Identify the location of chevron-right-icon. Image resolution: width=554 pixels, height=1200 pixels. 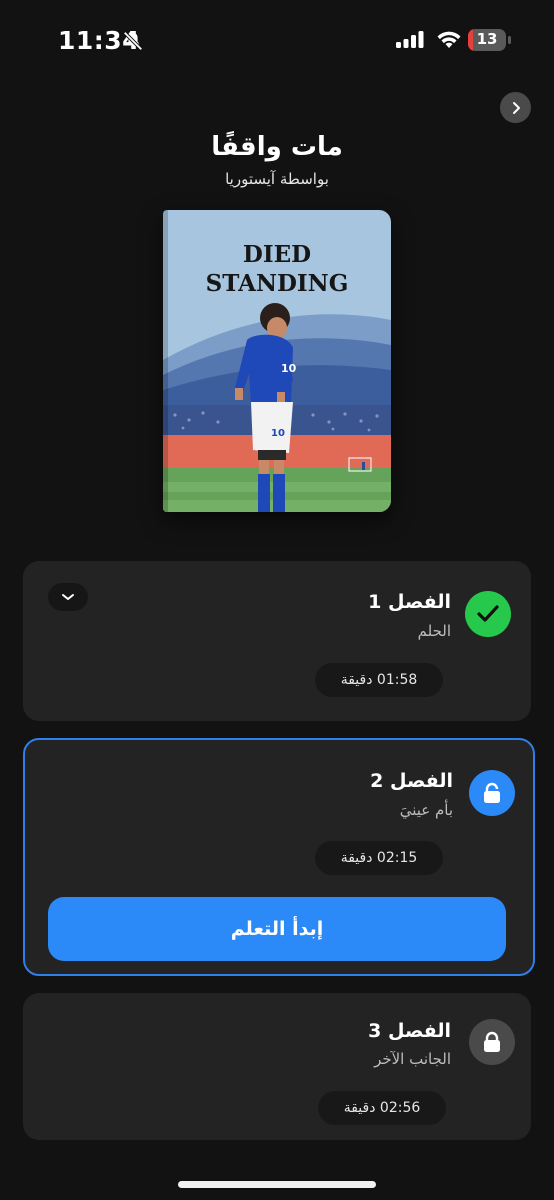
(516, 107).